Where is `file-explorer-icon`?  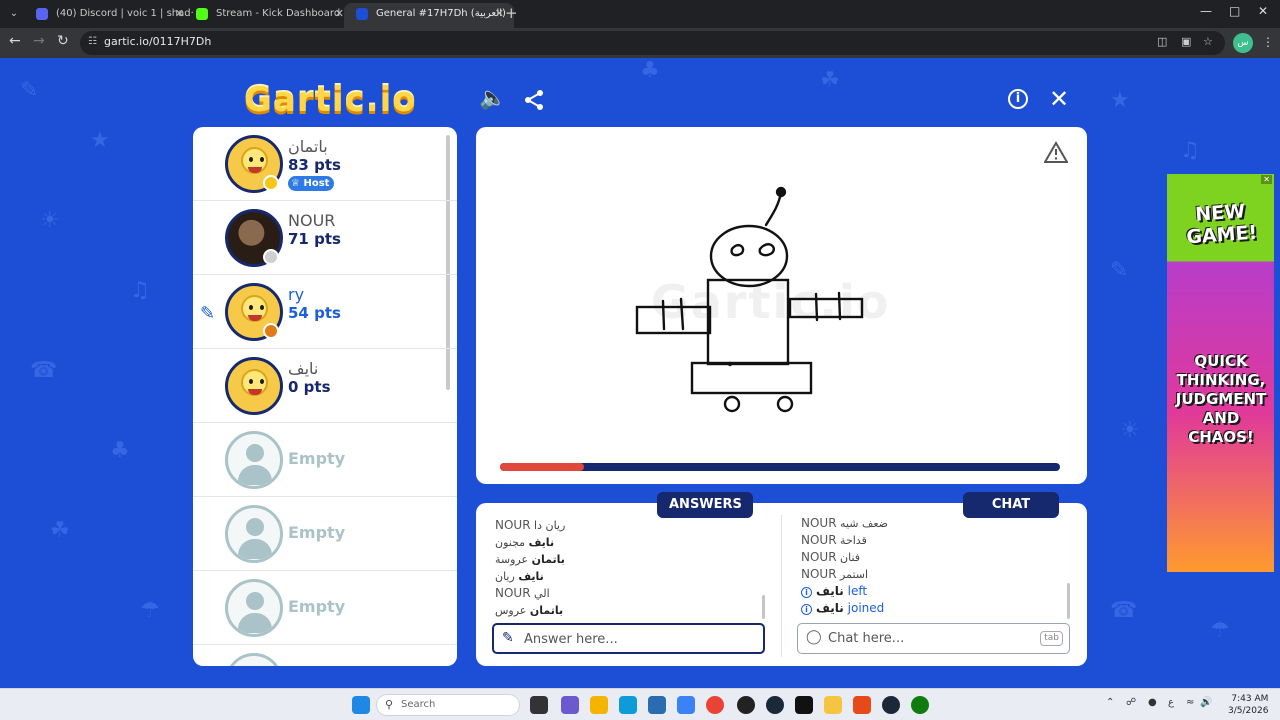 file-explorer-icon is located at coordinates (599, 705).